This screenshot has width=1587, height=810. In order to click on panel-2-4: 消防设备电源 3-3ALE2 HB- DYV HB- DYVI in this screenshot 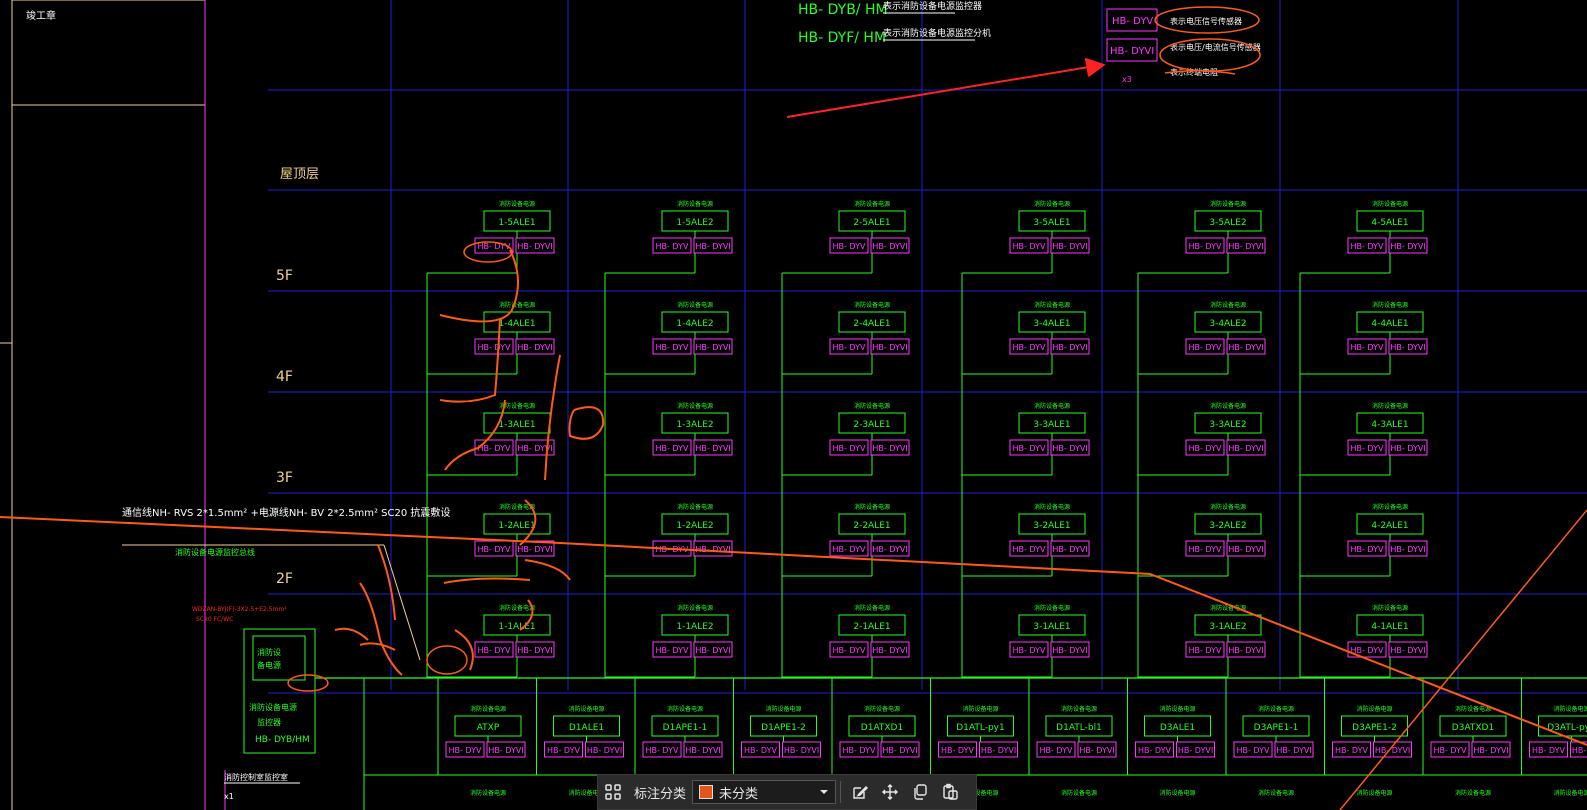, I will do `click(1201, 540)`.